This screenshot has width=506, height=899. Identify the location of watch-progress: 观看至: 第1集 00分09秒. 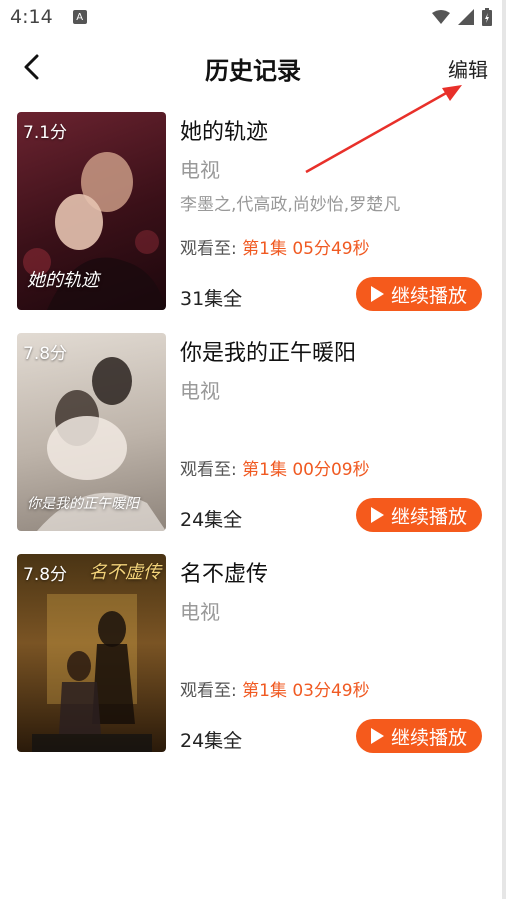
(275, 467).